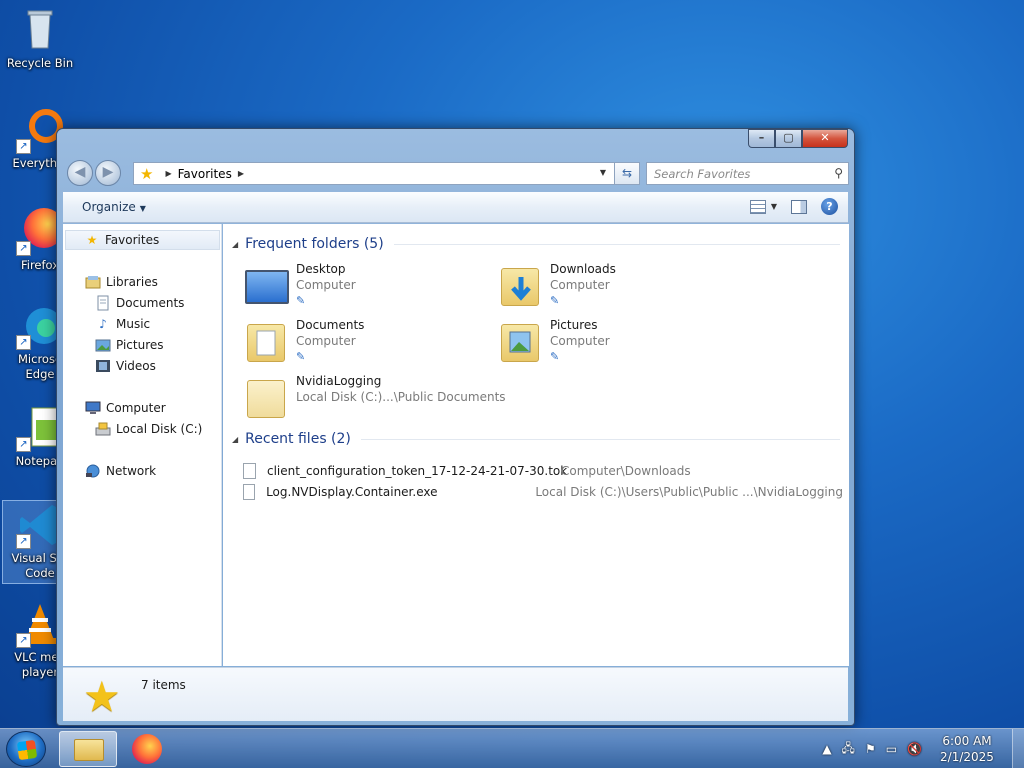 The width and height of the screenshot is (1024, 768). I want to click on maximize-button: ▢, so click(788, 138).